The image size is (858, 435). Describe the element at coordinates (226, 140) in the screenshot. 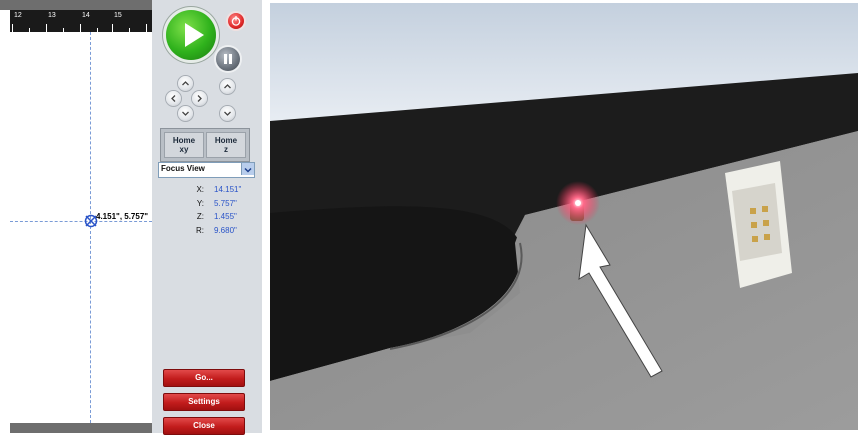

I see `home-z-label-line1: Home` at that location.